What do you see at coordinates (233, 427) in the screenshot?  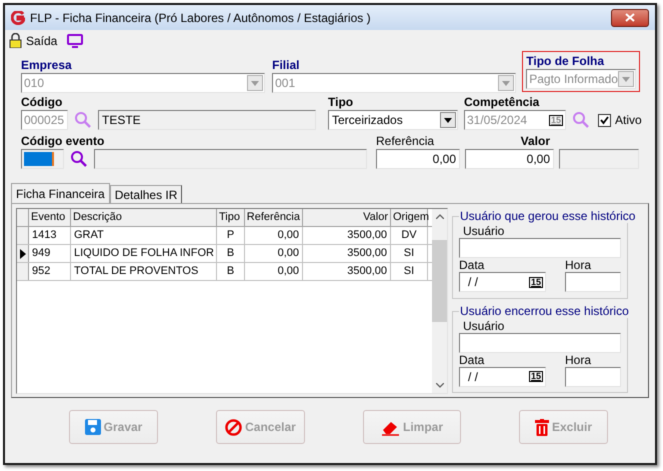 I see `prohibited-icon` at bounding box center [233, 427].